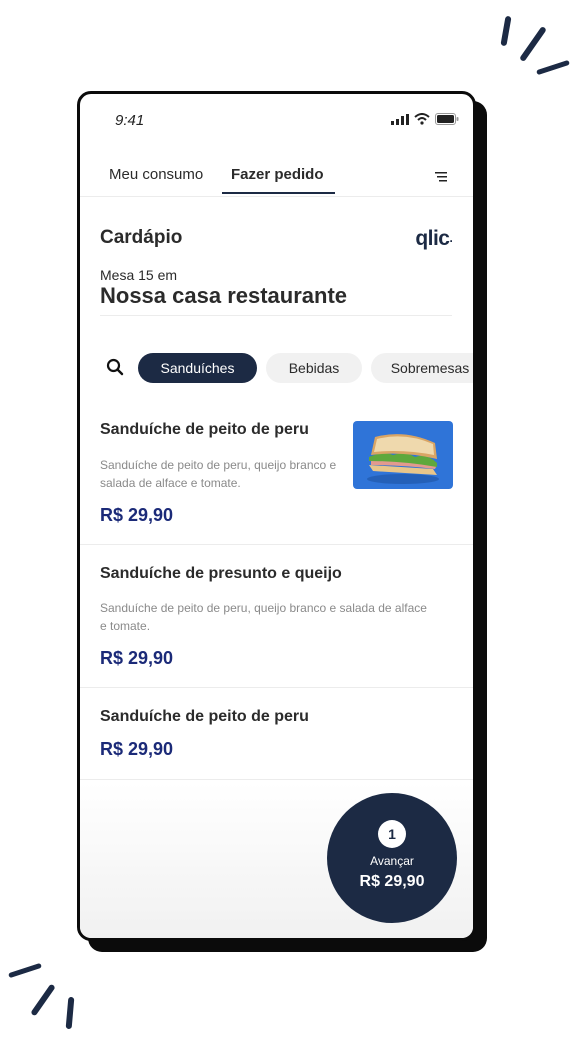 This screenshot has width=577, height=1044. Describe the element at coordinates (434, 238) in the screenshot. I see `qlic-logo: qlic·` at that location.